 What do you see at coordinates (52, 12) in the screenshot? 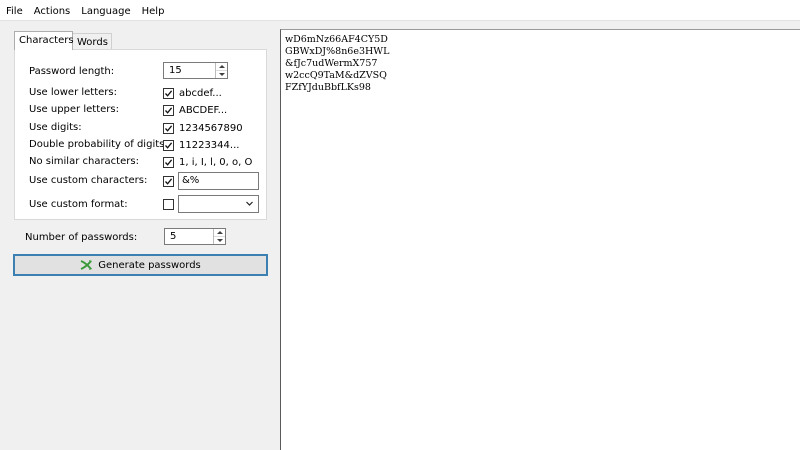
I see `menu-actions: Actions` at bounding box center [52, 12].